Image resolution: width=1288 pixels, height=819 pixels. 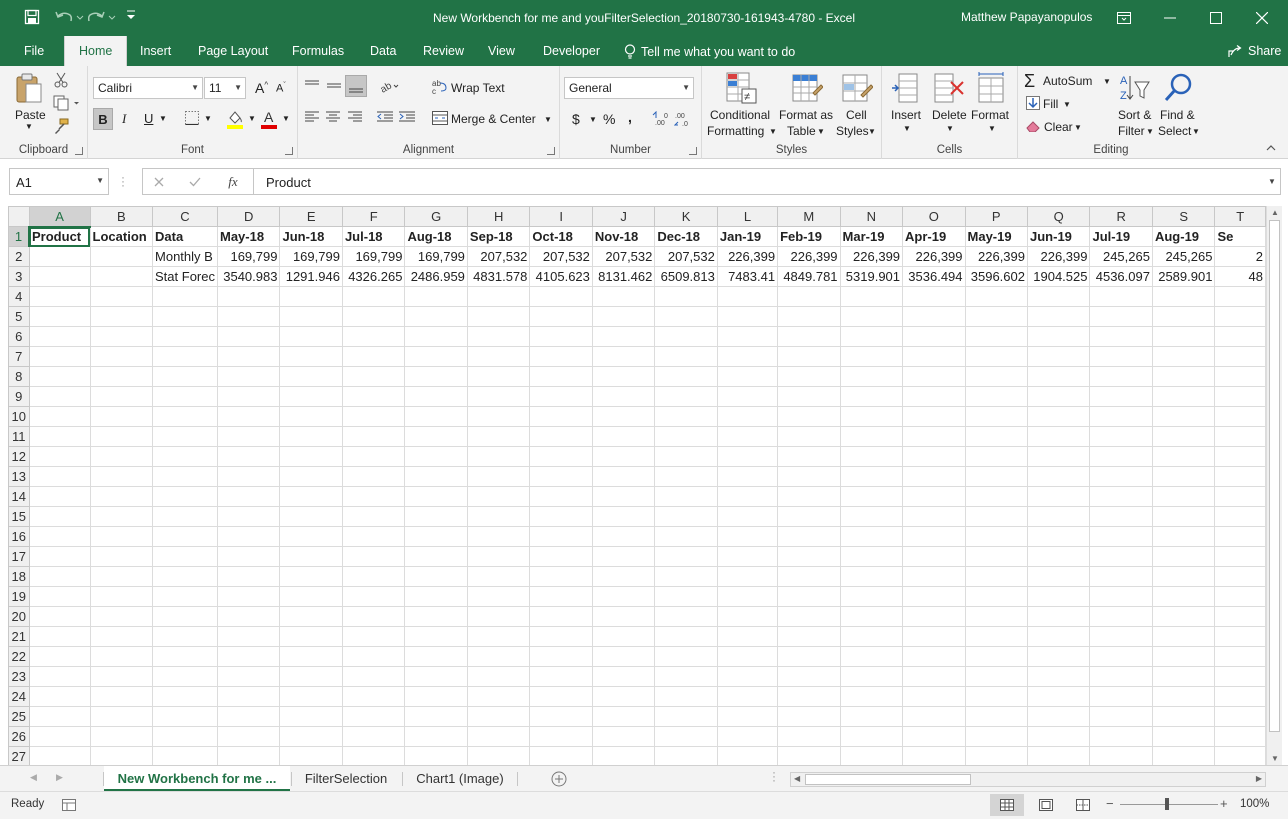 I want to click on find-select-icon, so click(x=1178, y=88).